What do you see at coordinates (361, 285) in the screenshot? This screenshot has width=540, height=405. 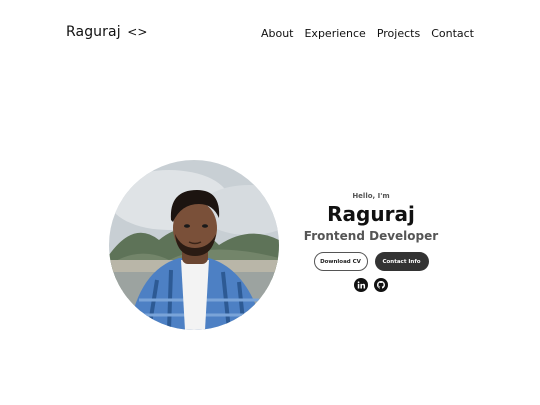 I see `linkedin-icon` at bounding box center [361, 285].